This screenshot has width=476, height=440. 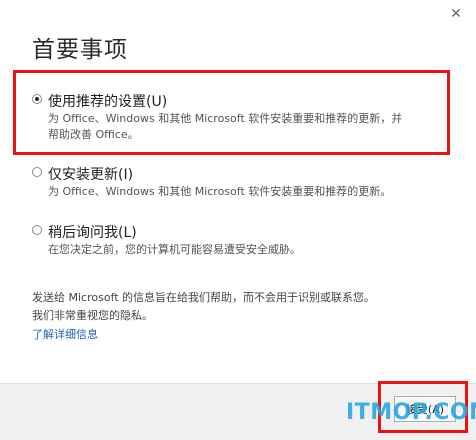 What do you see at coordinates (204, 297) in the screenshot?
I see `privacy-info-line1: 发送给 Microsoft 的信息旨在给我们帮助，而不会用于识别或联系您。` at bounding box center [204, 297].